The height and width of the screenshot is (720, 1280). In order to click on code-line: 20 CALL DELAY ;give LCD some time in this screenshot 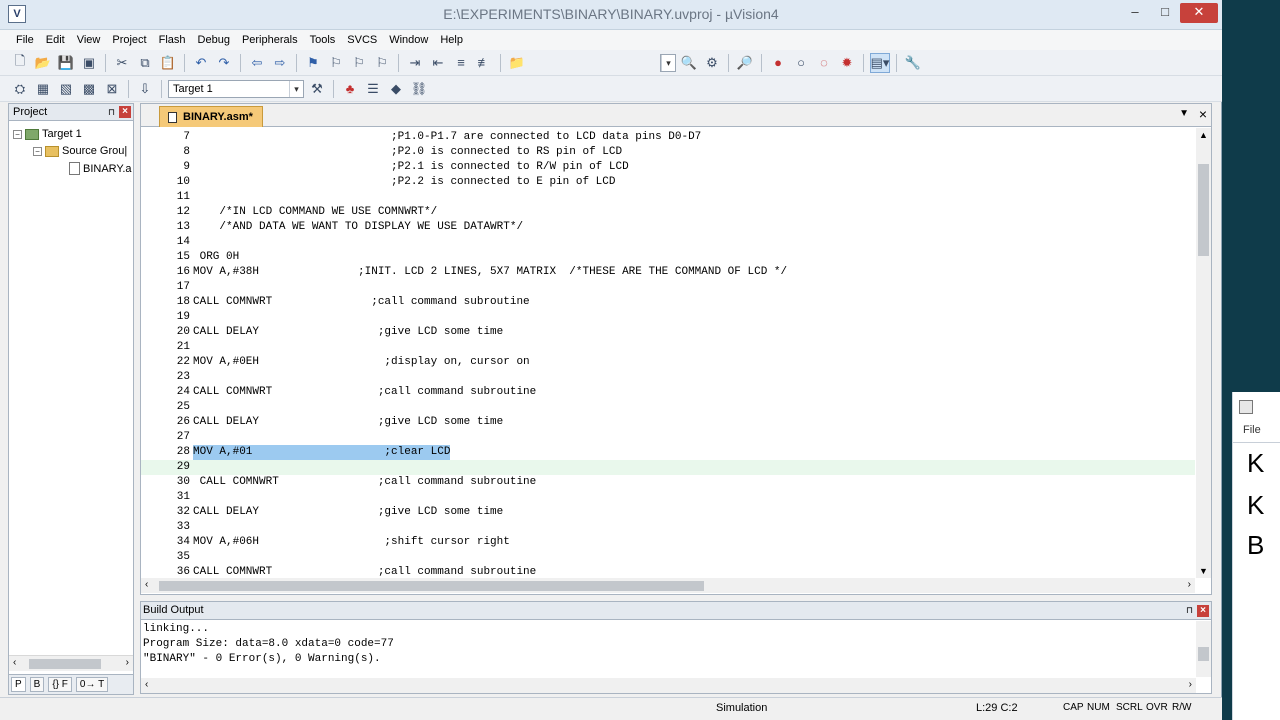, I will do `click(668, 332)`.